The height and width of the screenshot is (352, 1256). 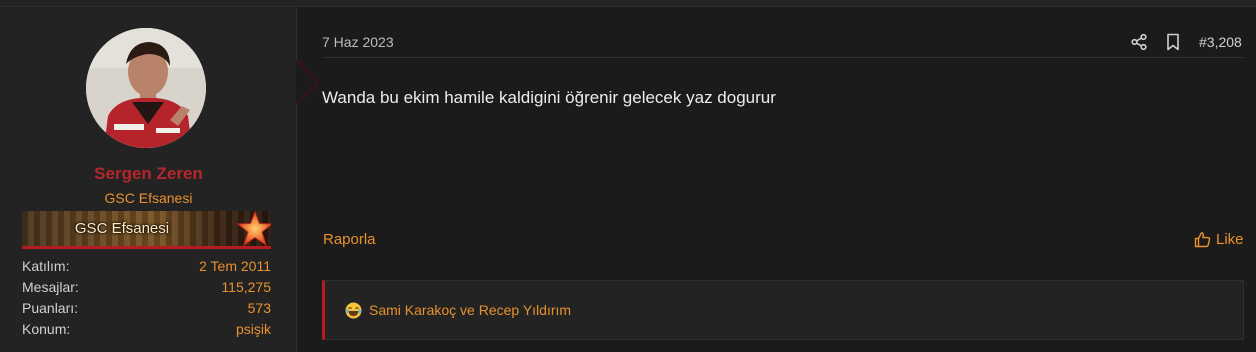 What do you see at coordinates (1139, 42) in the screenshot?
I see `share-icon` at bounding box center [1139, 42].